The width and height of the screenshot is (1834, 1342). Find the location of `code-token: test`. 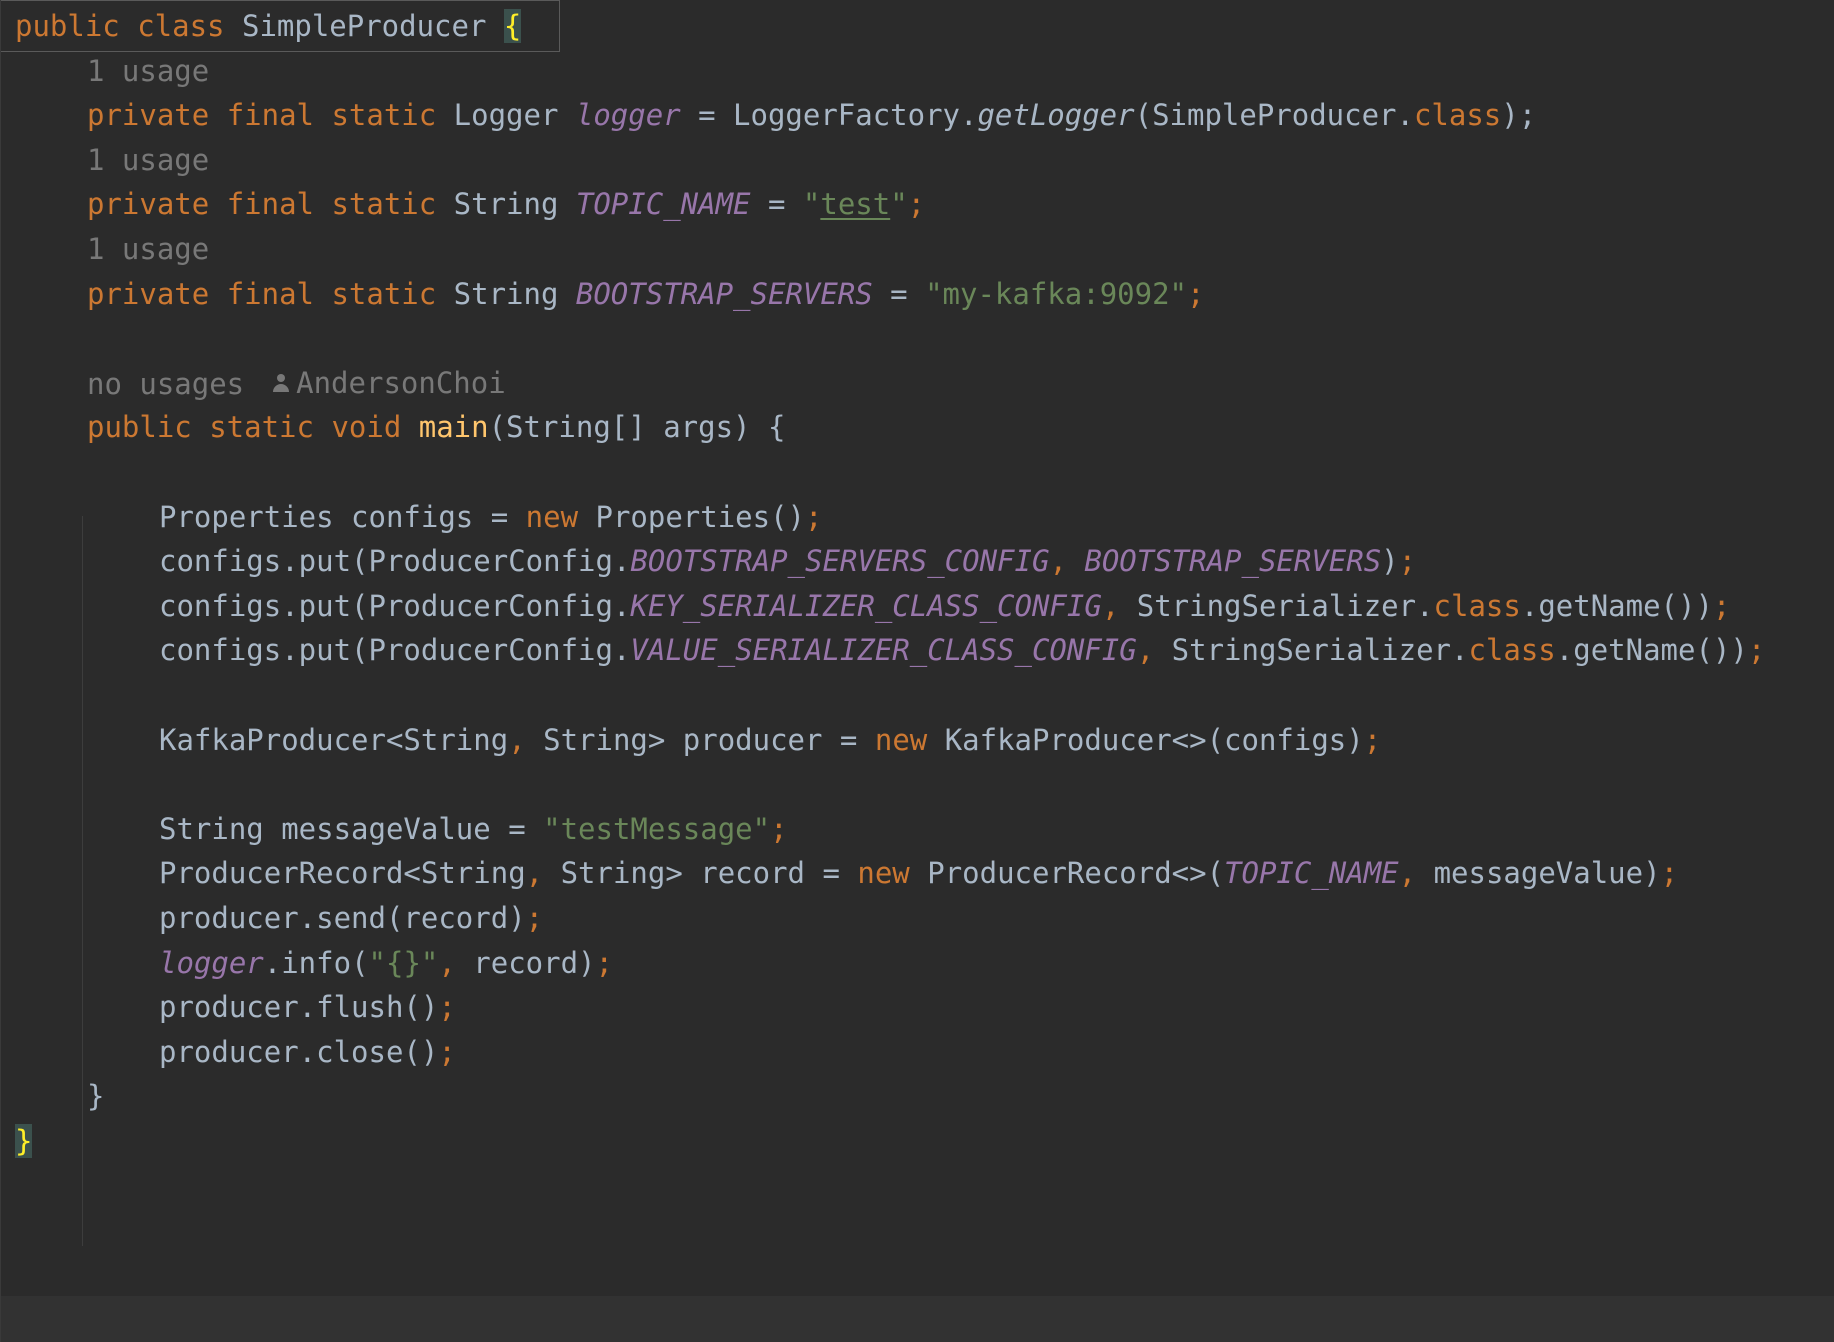

code-token: test is located at coordinates (855, 204).